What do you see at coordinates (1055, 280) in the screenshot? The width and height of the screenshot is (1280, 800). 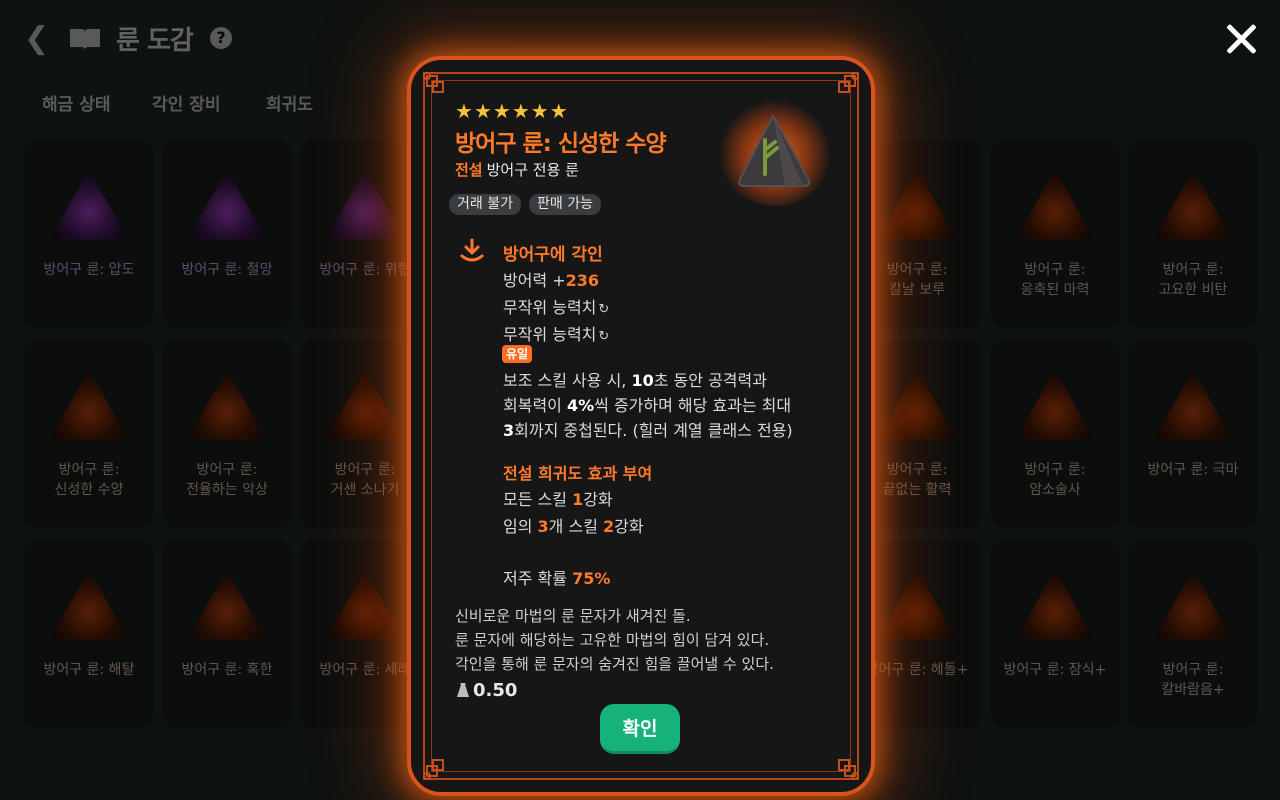 I see `rune-card-name: 방어구 룬: 응축된 마력` at bounding box center [1055, 280].